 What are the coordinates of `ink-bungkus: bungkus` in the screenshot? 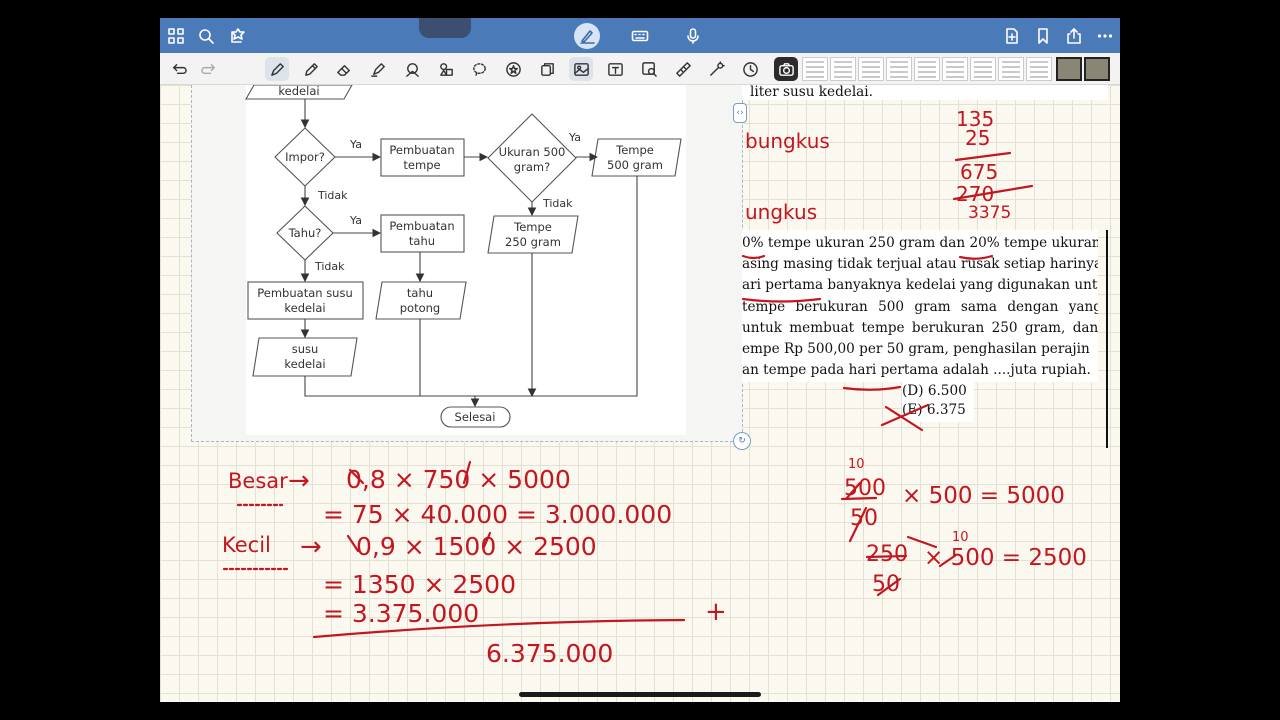 It's located at (787, 141).